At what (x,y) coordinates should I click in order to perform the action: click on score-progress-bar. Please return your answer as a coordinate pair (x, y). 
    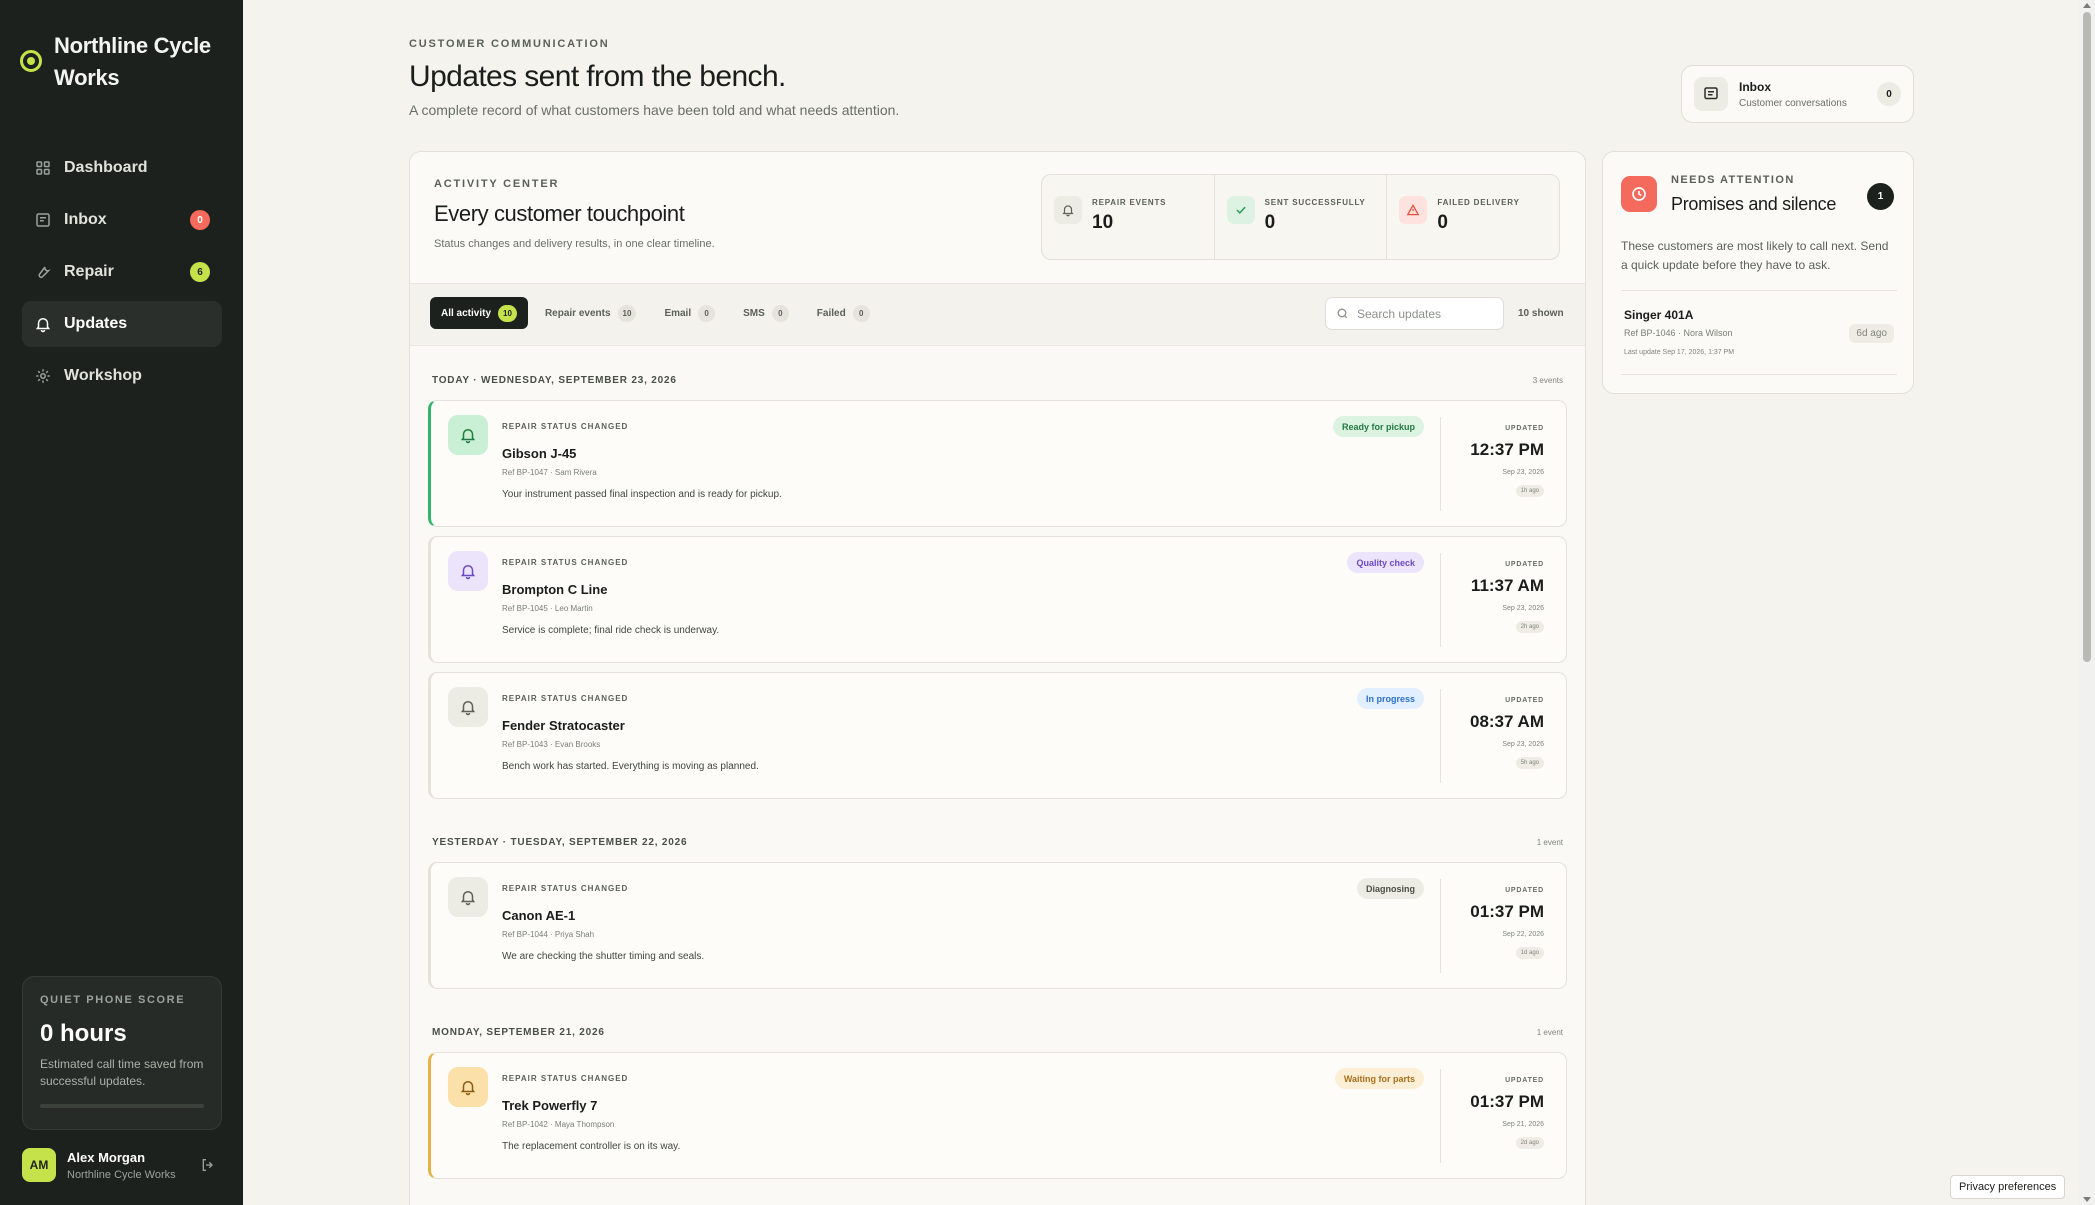
    Looking at the image, I should click on (122, 1106).